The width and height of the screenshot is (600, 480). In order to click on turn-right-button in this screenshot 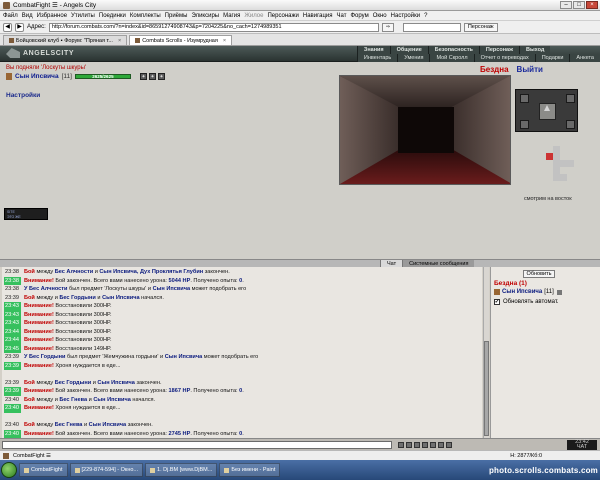, I will do `click(570, 98)`.